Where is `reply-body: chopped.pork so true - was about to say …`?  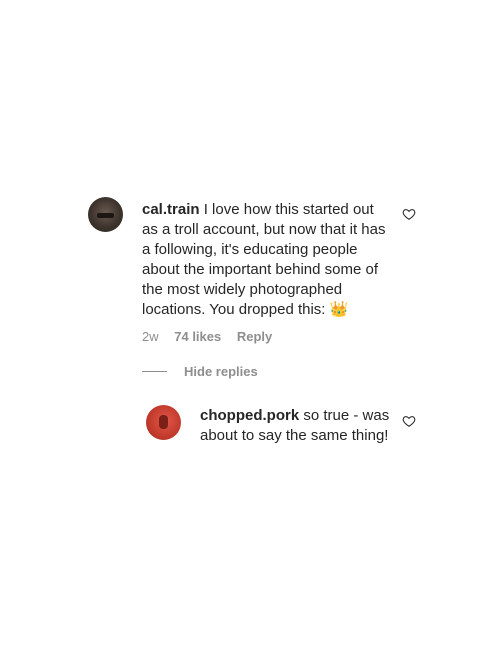 reply-body: chopped.pork so true - was about to say … is located at coordinates (297, 426).